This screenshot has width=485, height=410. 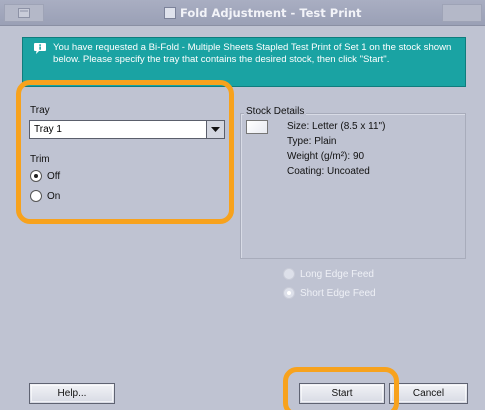 I want to click on paper-stock-icon, so click(x=257, y=127).